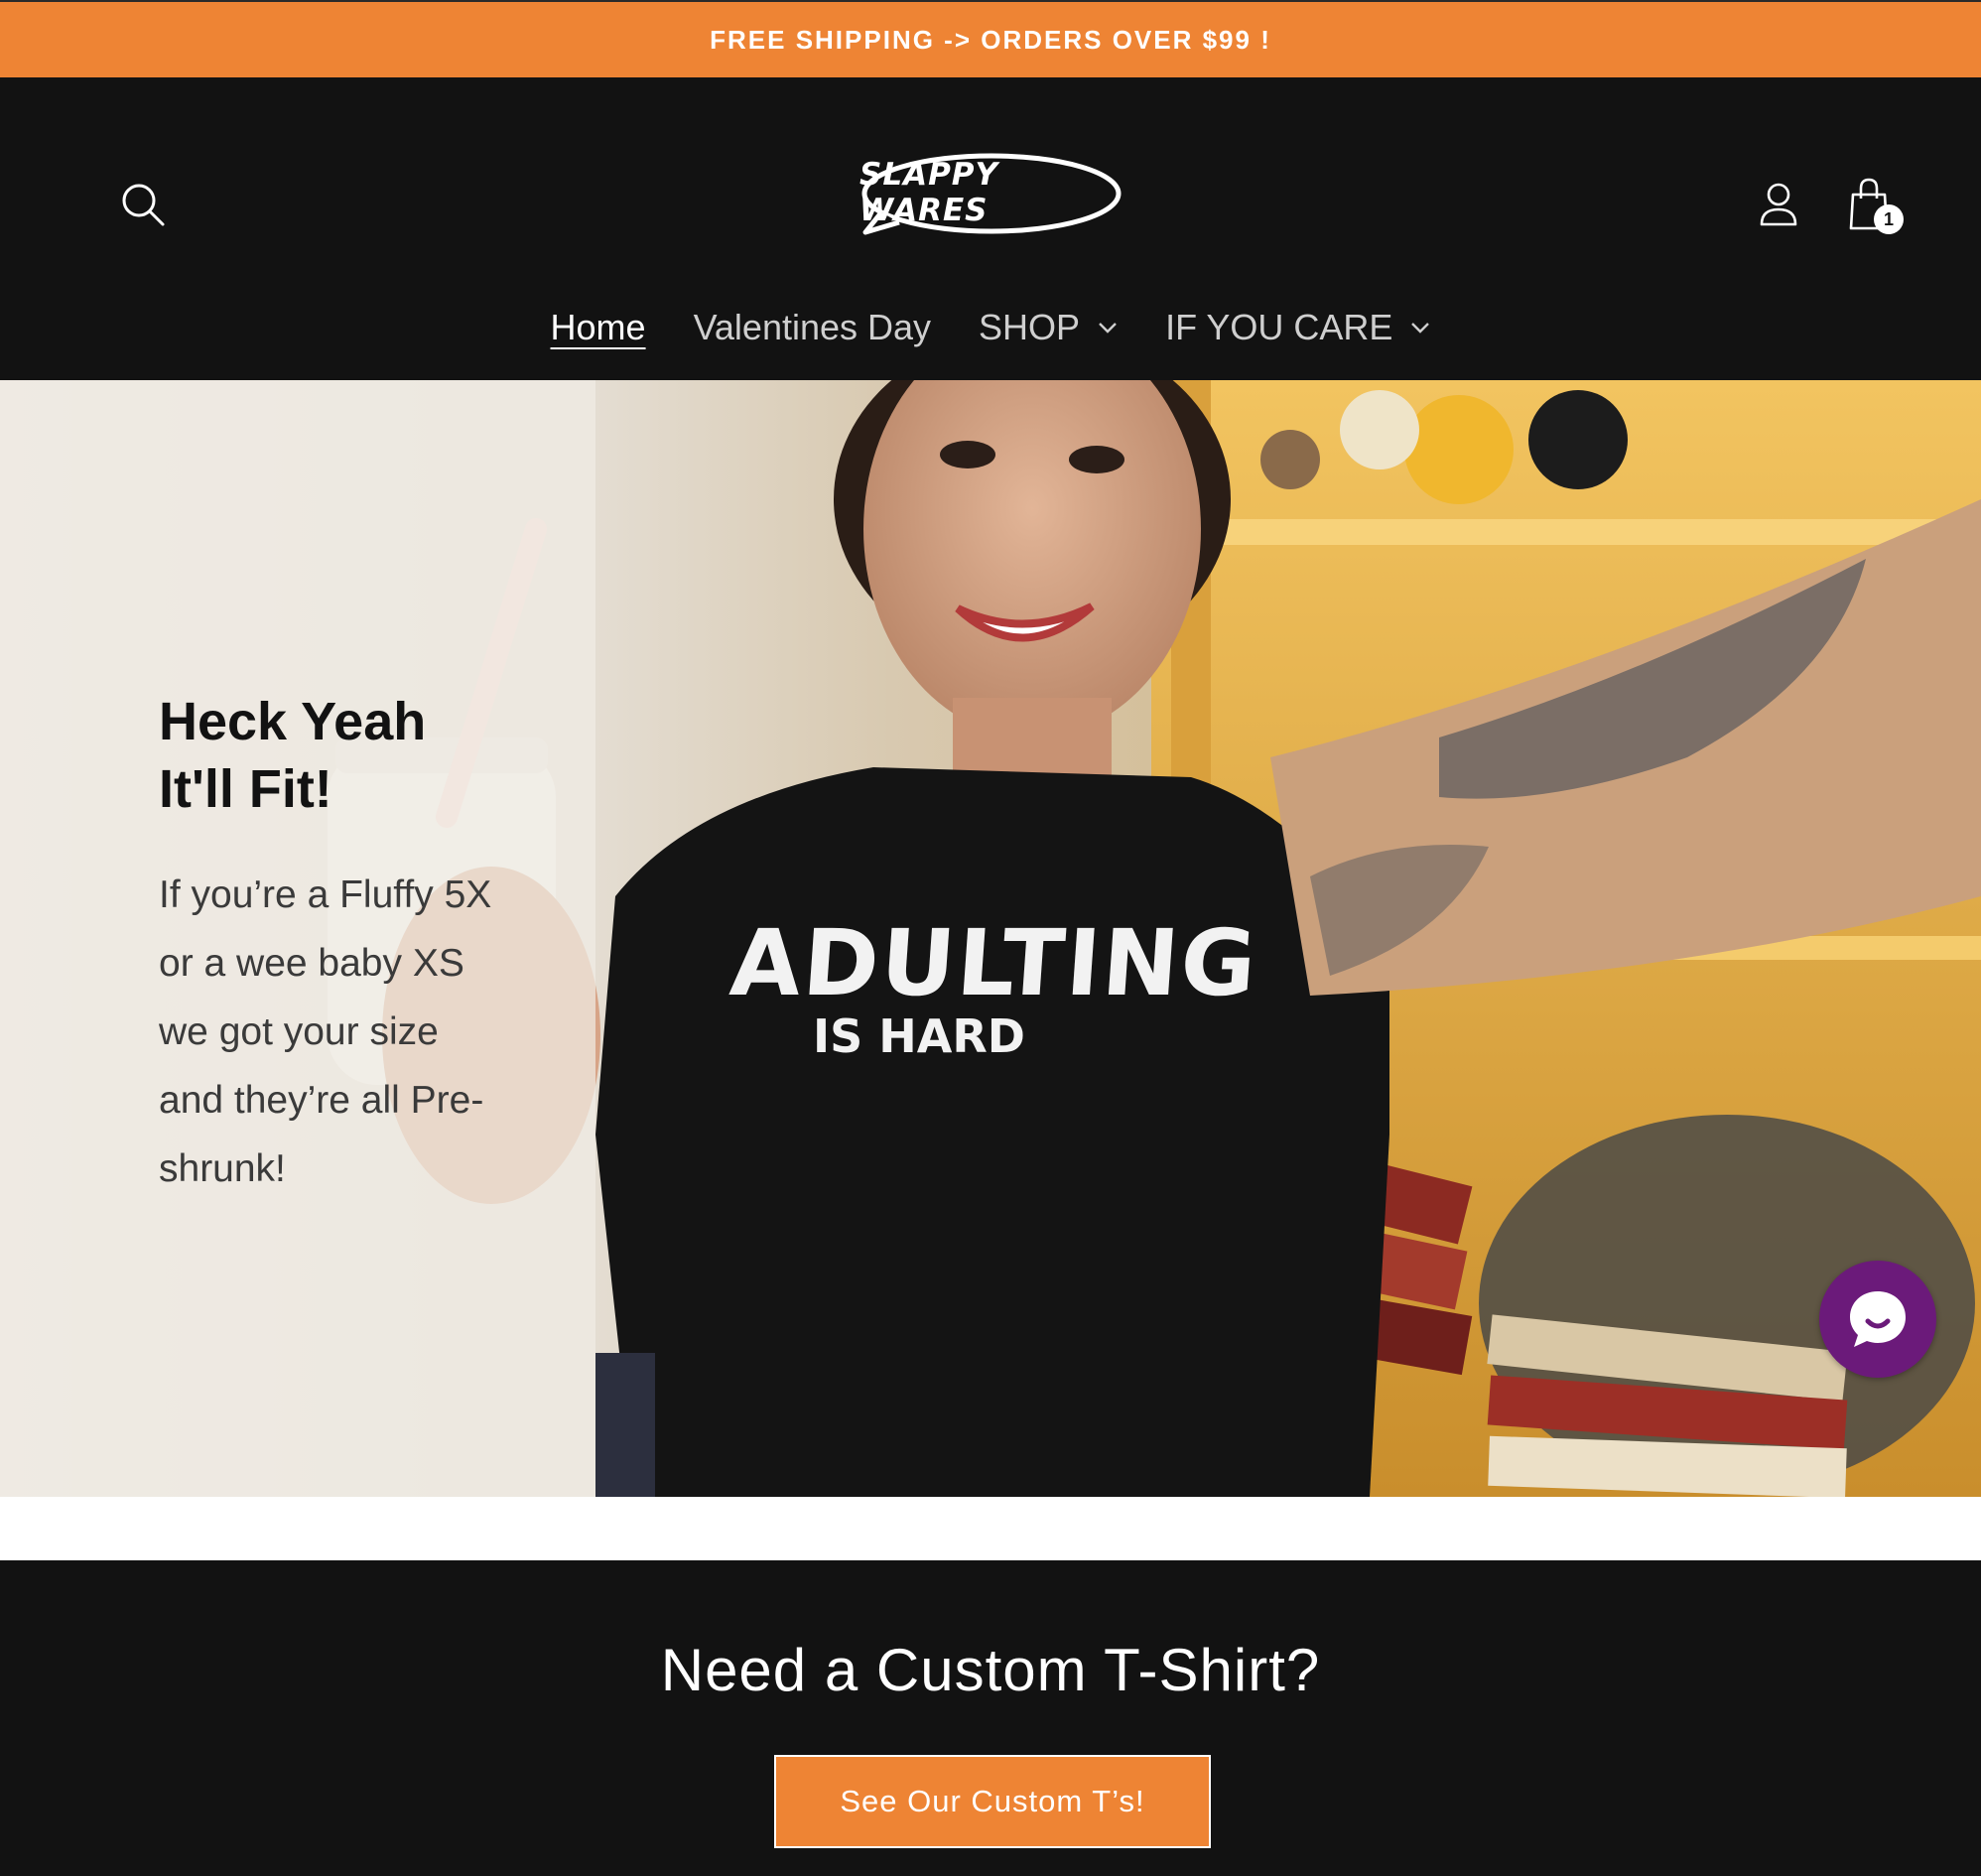 The image size is (1981, 1876). What do you see at coordinates (993, 963) in the screenshot?
I see `shirt-print-line-1: ADULTING` at bounding box center [993, 963].